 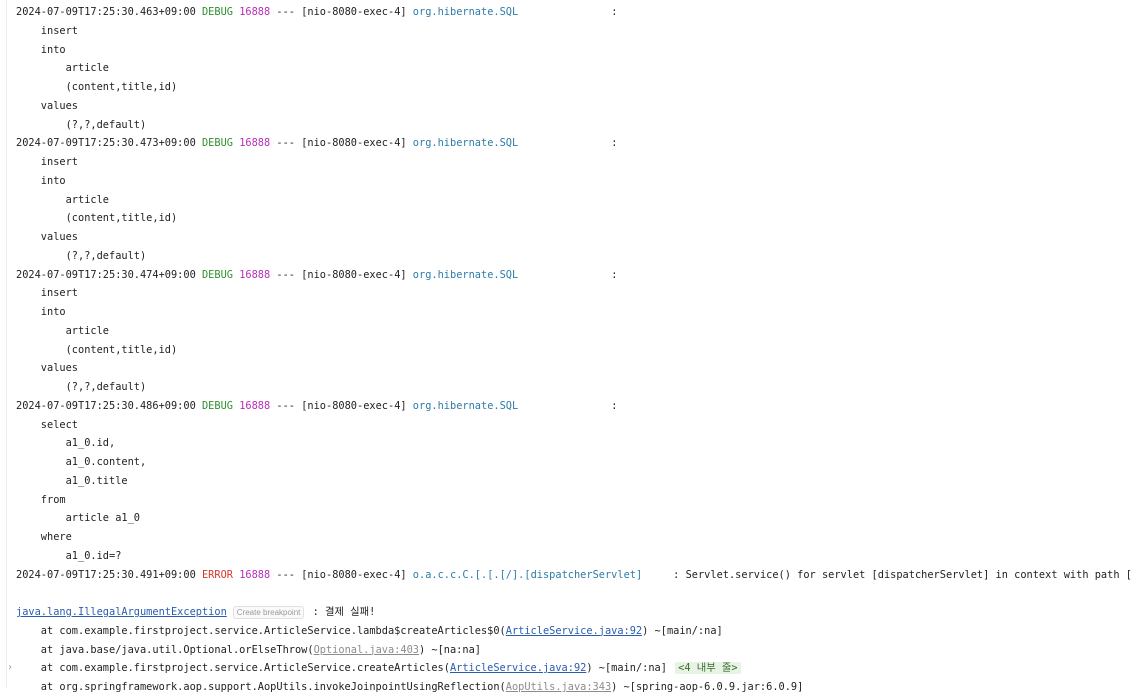 What do you see at coordinates (41, 499) in the screenshot?
I see `sql-line: from` at bounding box center [41, 499].